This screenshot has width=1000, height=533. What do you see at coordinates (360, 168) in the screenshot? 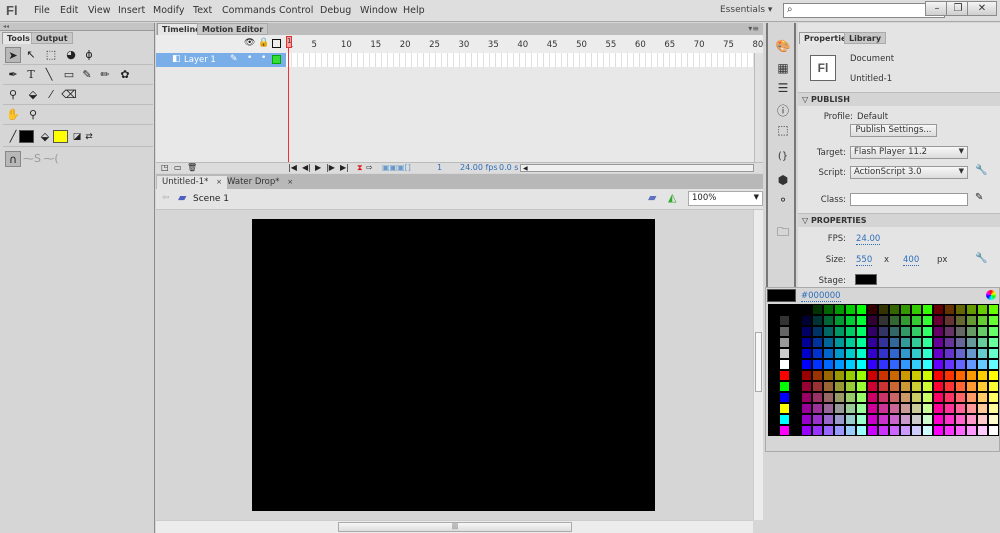
I see `center-frame-icon: ⧗` at bounding box center [360, 168].